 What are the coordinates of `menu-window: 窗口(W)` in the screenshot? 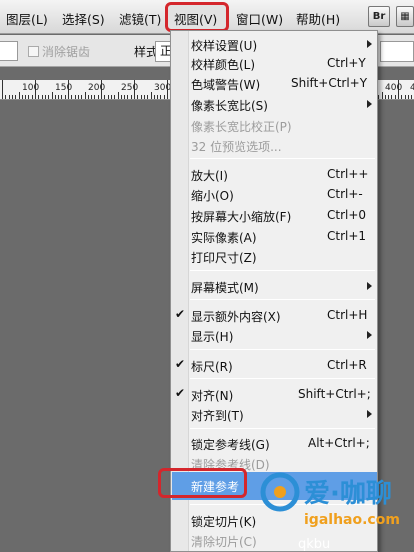 It's located at (259, 18).